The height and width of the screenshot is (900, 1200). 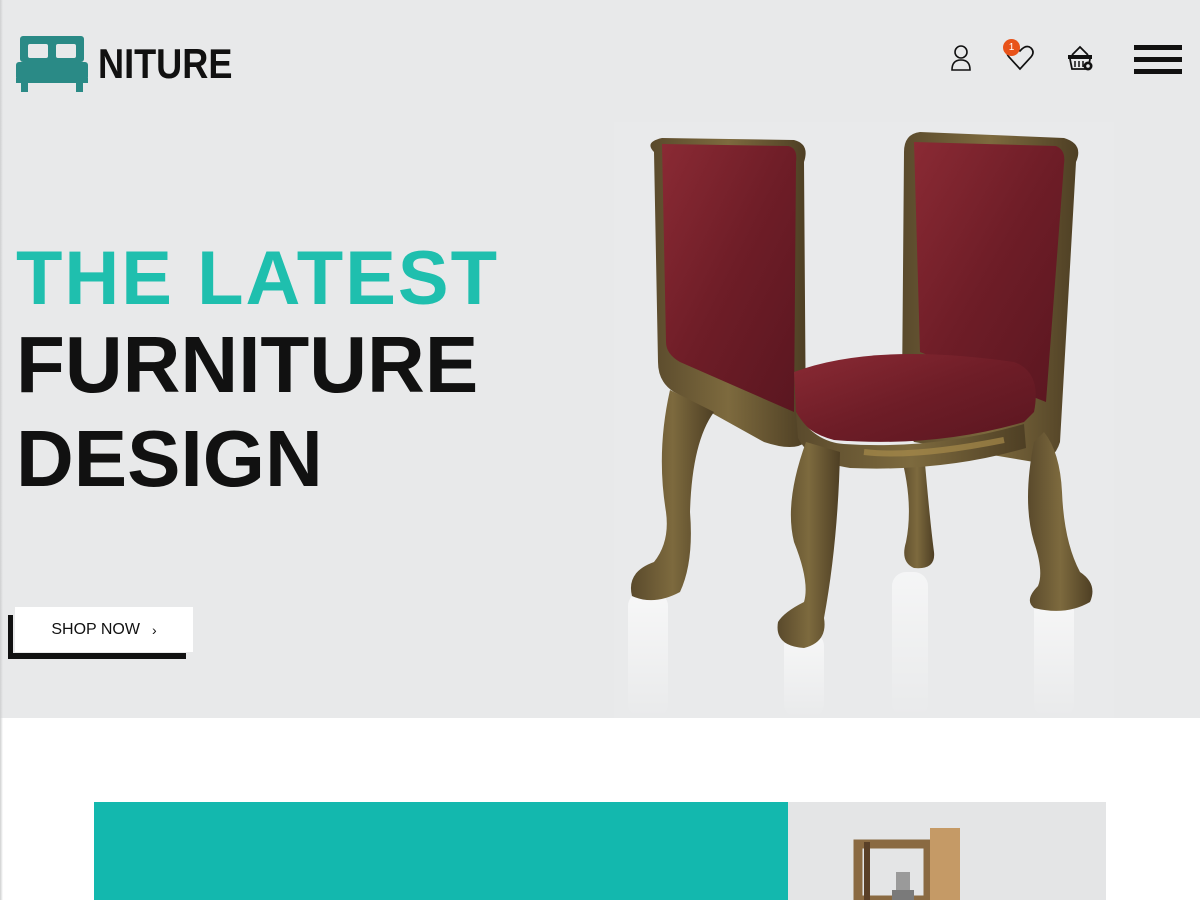 What do you see at coordinates (95, 629) in the screenshot?
I see `shop-now-label: SHOP NOW` at bounding box center [95, 629].